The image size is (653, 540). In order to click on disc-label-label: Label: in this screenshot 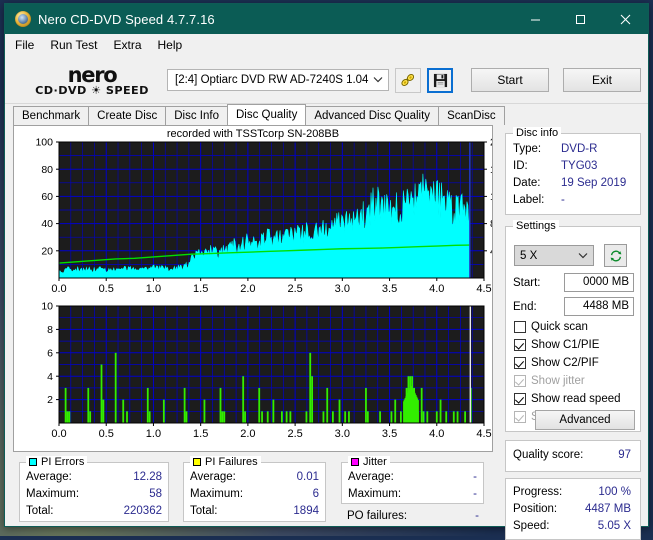, I will do `click(528, 200)`.